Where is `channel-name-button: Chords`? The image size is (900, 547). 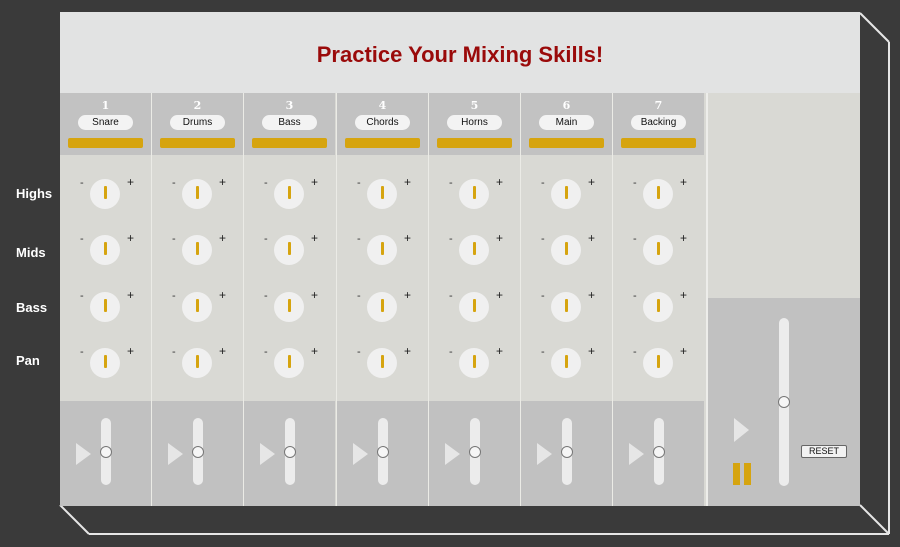
channel-name-button: Chords is located at coordinates (382, 122).